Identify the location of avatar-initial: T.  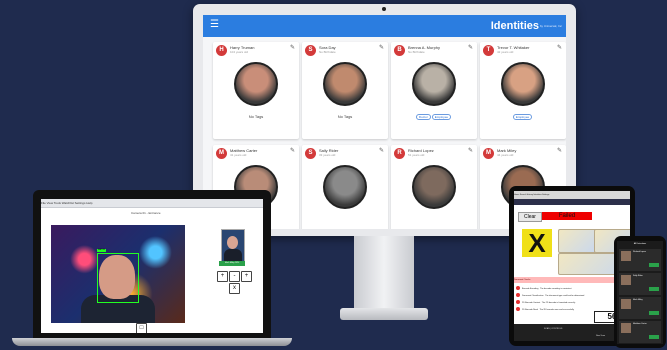
(488, 50).